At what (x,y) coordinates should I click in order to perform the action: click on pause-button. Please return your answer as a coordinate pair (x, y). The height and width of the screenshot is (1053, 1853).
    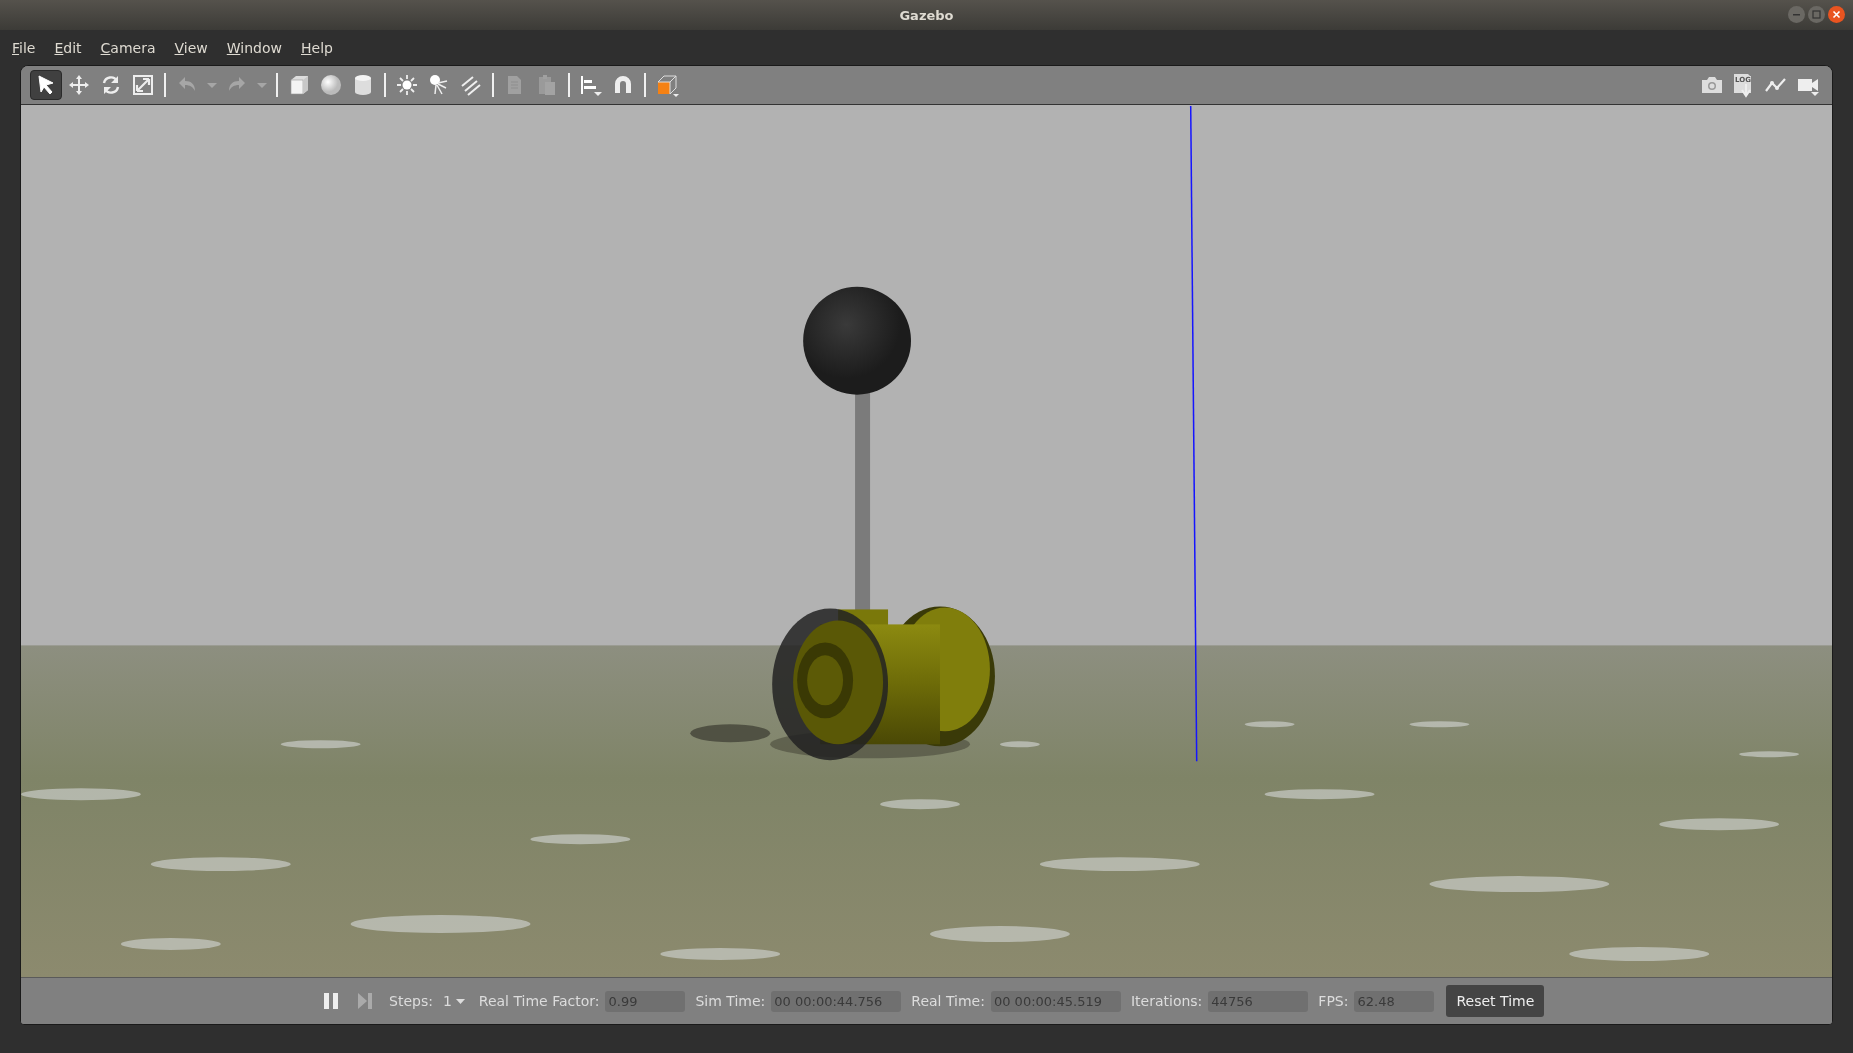
    Looking at the image, I should click on (331, 1001).